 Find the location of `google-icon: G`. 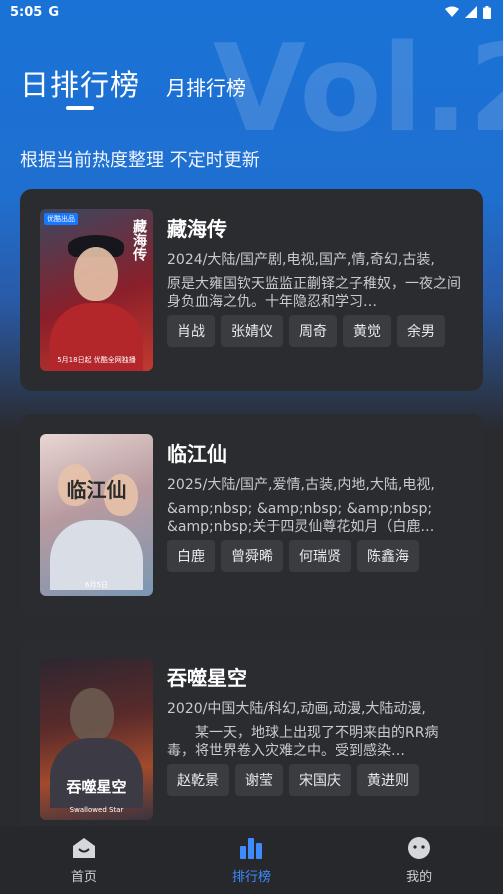

google-icon: G is located at coordinates (54, 12).